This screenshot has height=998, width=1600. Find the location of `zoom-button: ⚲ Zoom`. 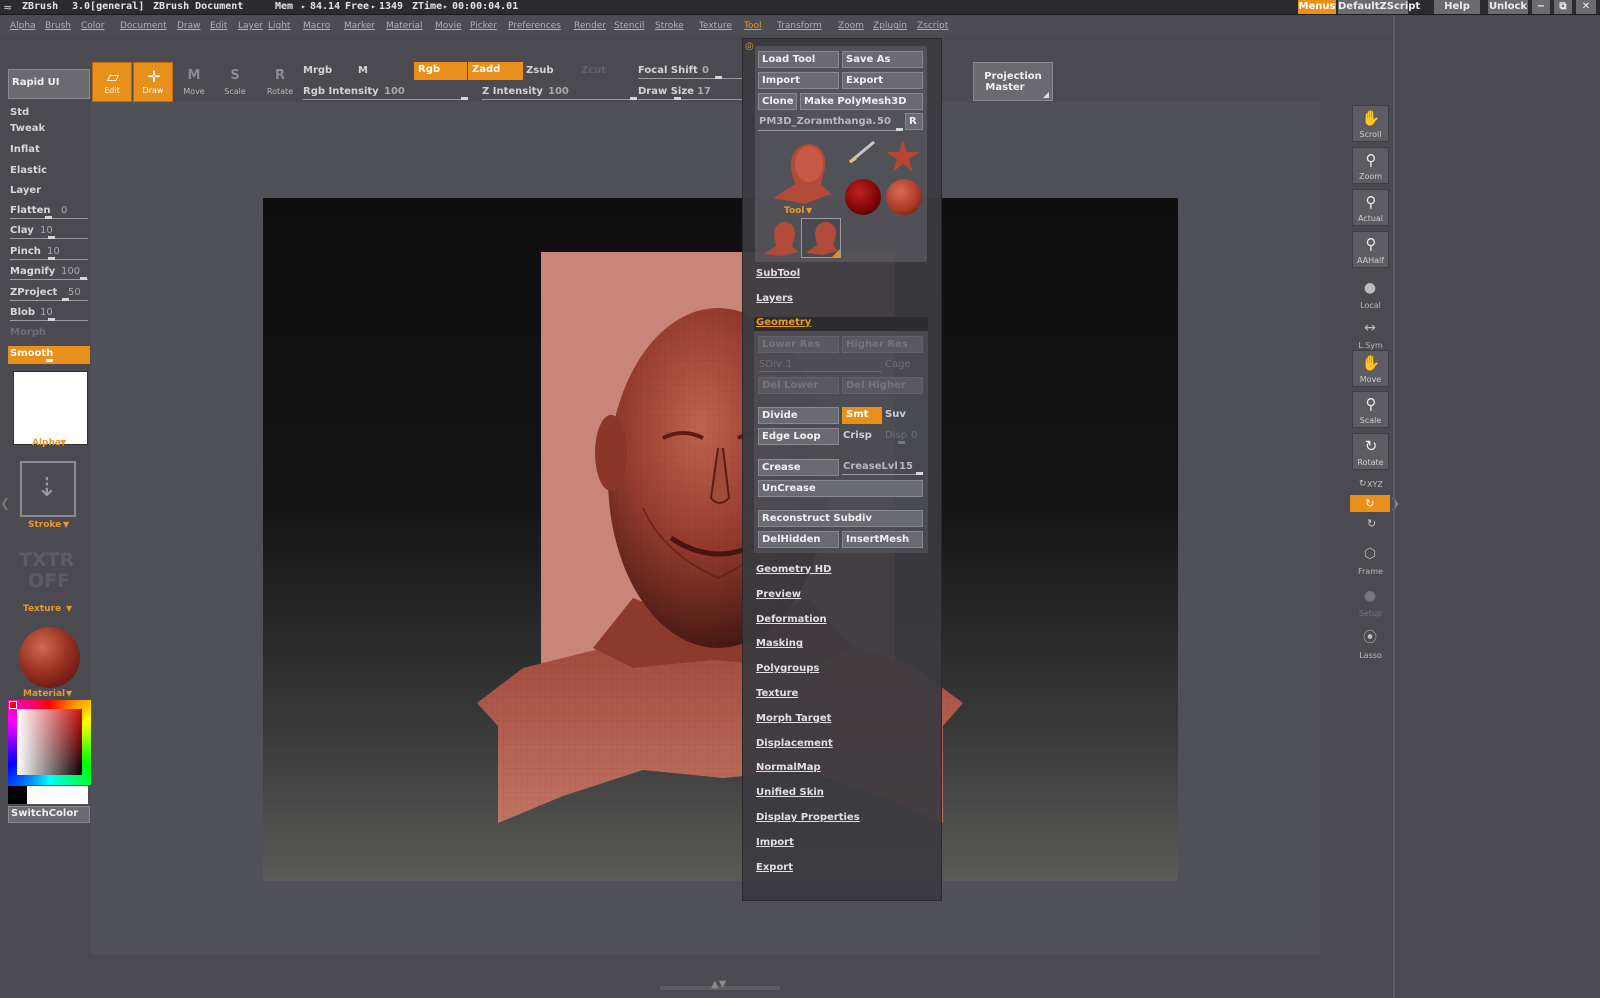

zoom-button: ⚲ Zoom is located at coordinates (1370, 165).